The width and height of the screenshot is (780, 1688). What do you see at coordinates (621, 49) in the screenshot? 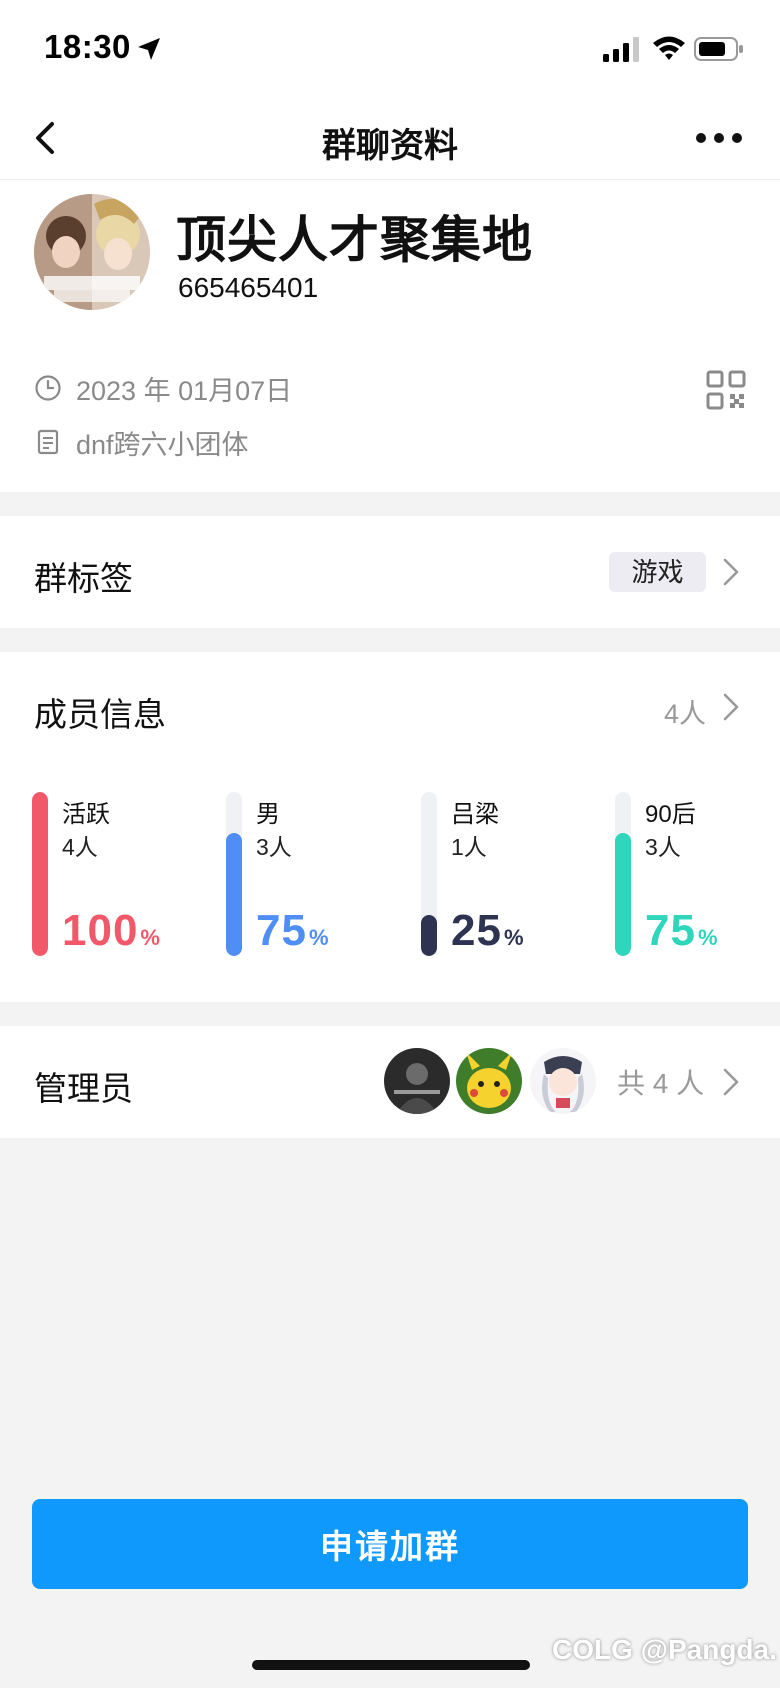
I see `cellular-signal-icon` at bounding box center [621, 49].